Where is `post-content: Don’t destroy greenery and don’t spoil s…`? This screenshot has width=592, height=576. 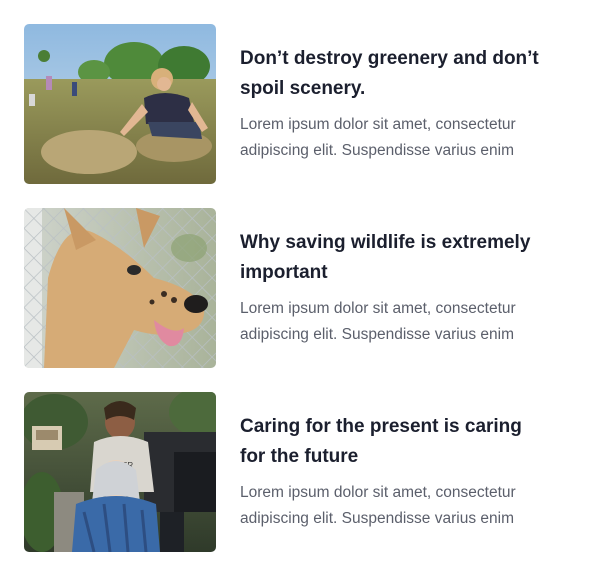 post-content: Don’t destroy greenery and don’t spoil s… is located at coordinates (390, 104).